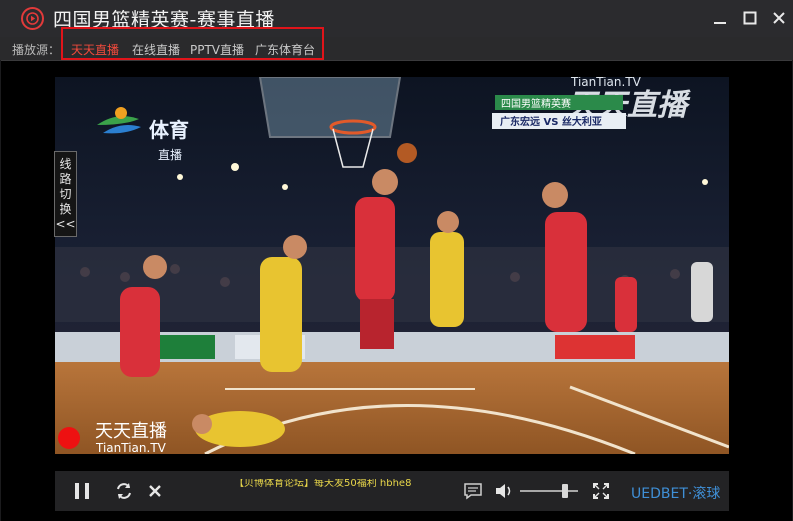 The height and width of the screenshot is (521, 793). I want to click on player-control-bar: 【贝博体育论坛】每天发50福利 hbhe8 UEDBET·滚球, so click(392, 491).